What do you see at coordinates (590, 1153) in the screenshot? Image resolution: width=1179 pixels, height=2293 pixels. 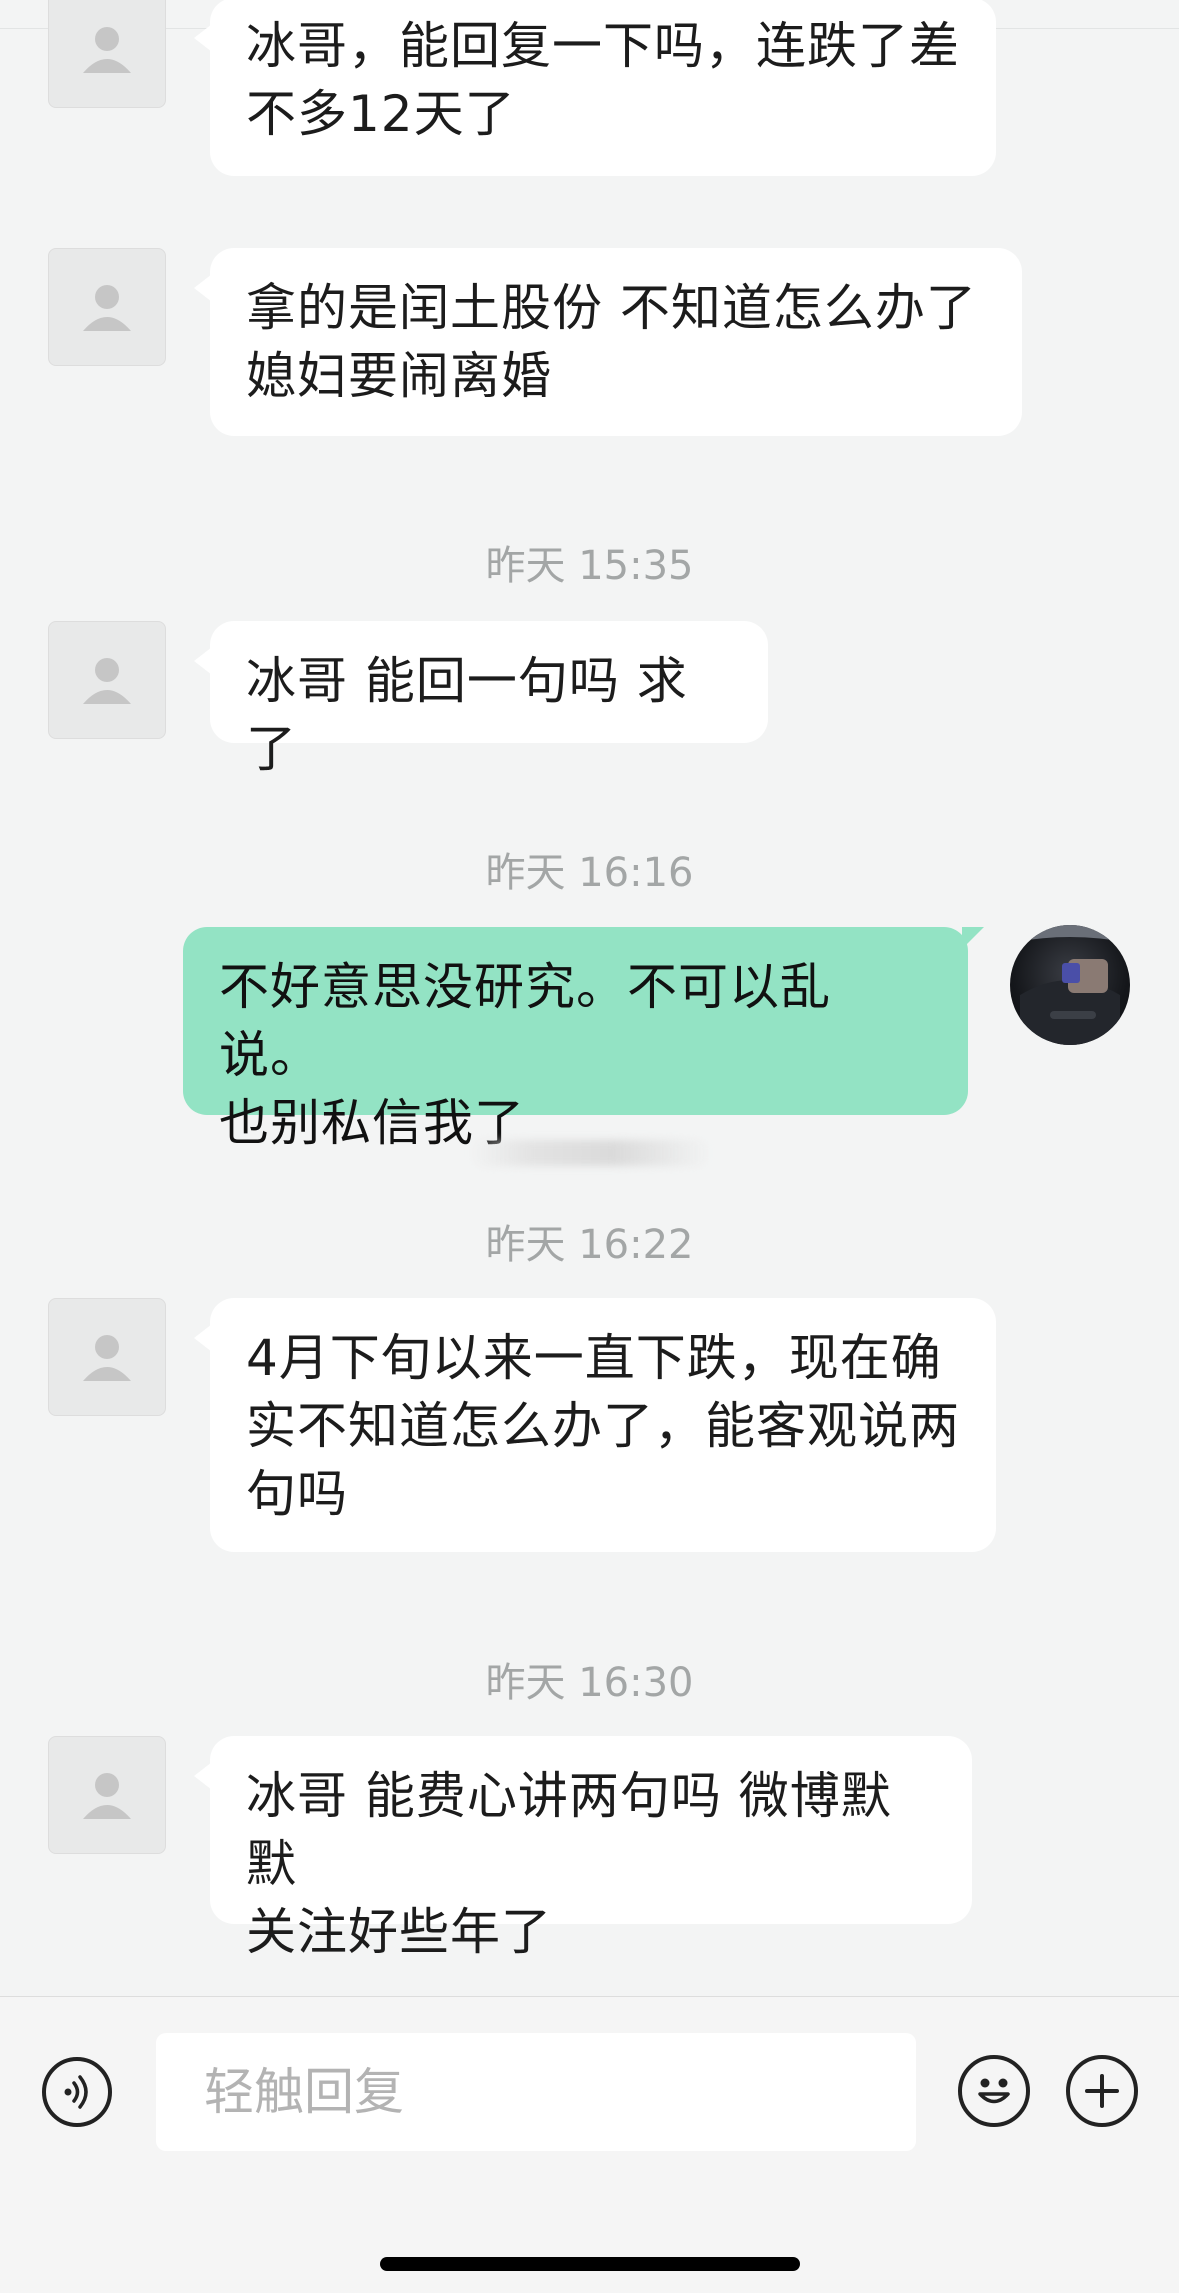 I see `blurred-status` at bounding box center [590, 1153].